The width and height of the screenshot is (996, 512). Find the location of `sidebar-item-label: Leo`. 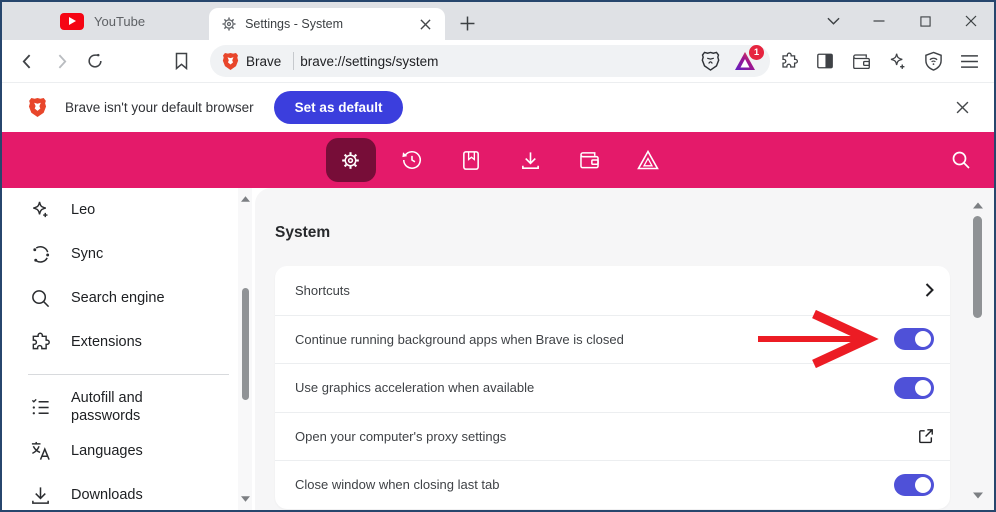

sidebar-item-label: Leo is located at coordinates (83, 209).